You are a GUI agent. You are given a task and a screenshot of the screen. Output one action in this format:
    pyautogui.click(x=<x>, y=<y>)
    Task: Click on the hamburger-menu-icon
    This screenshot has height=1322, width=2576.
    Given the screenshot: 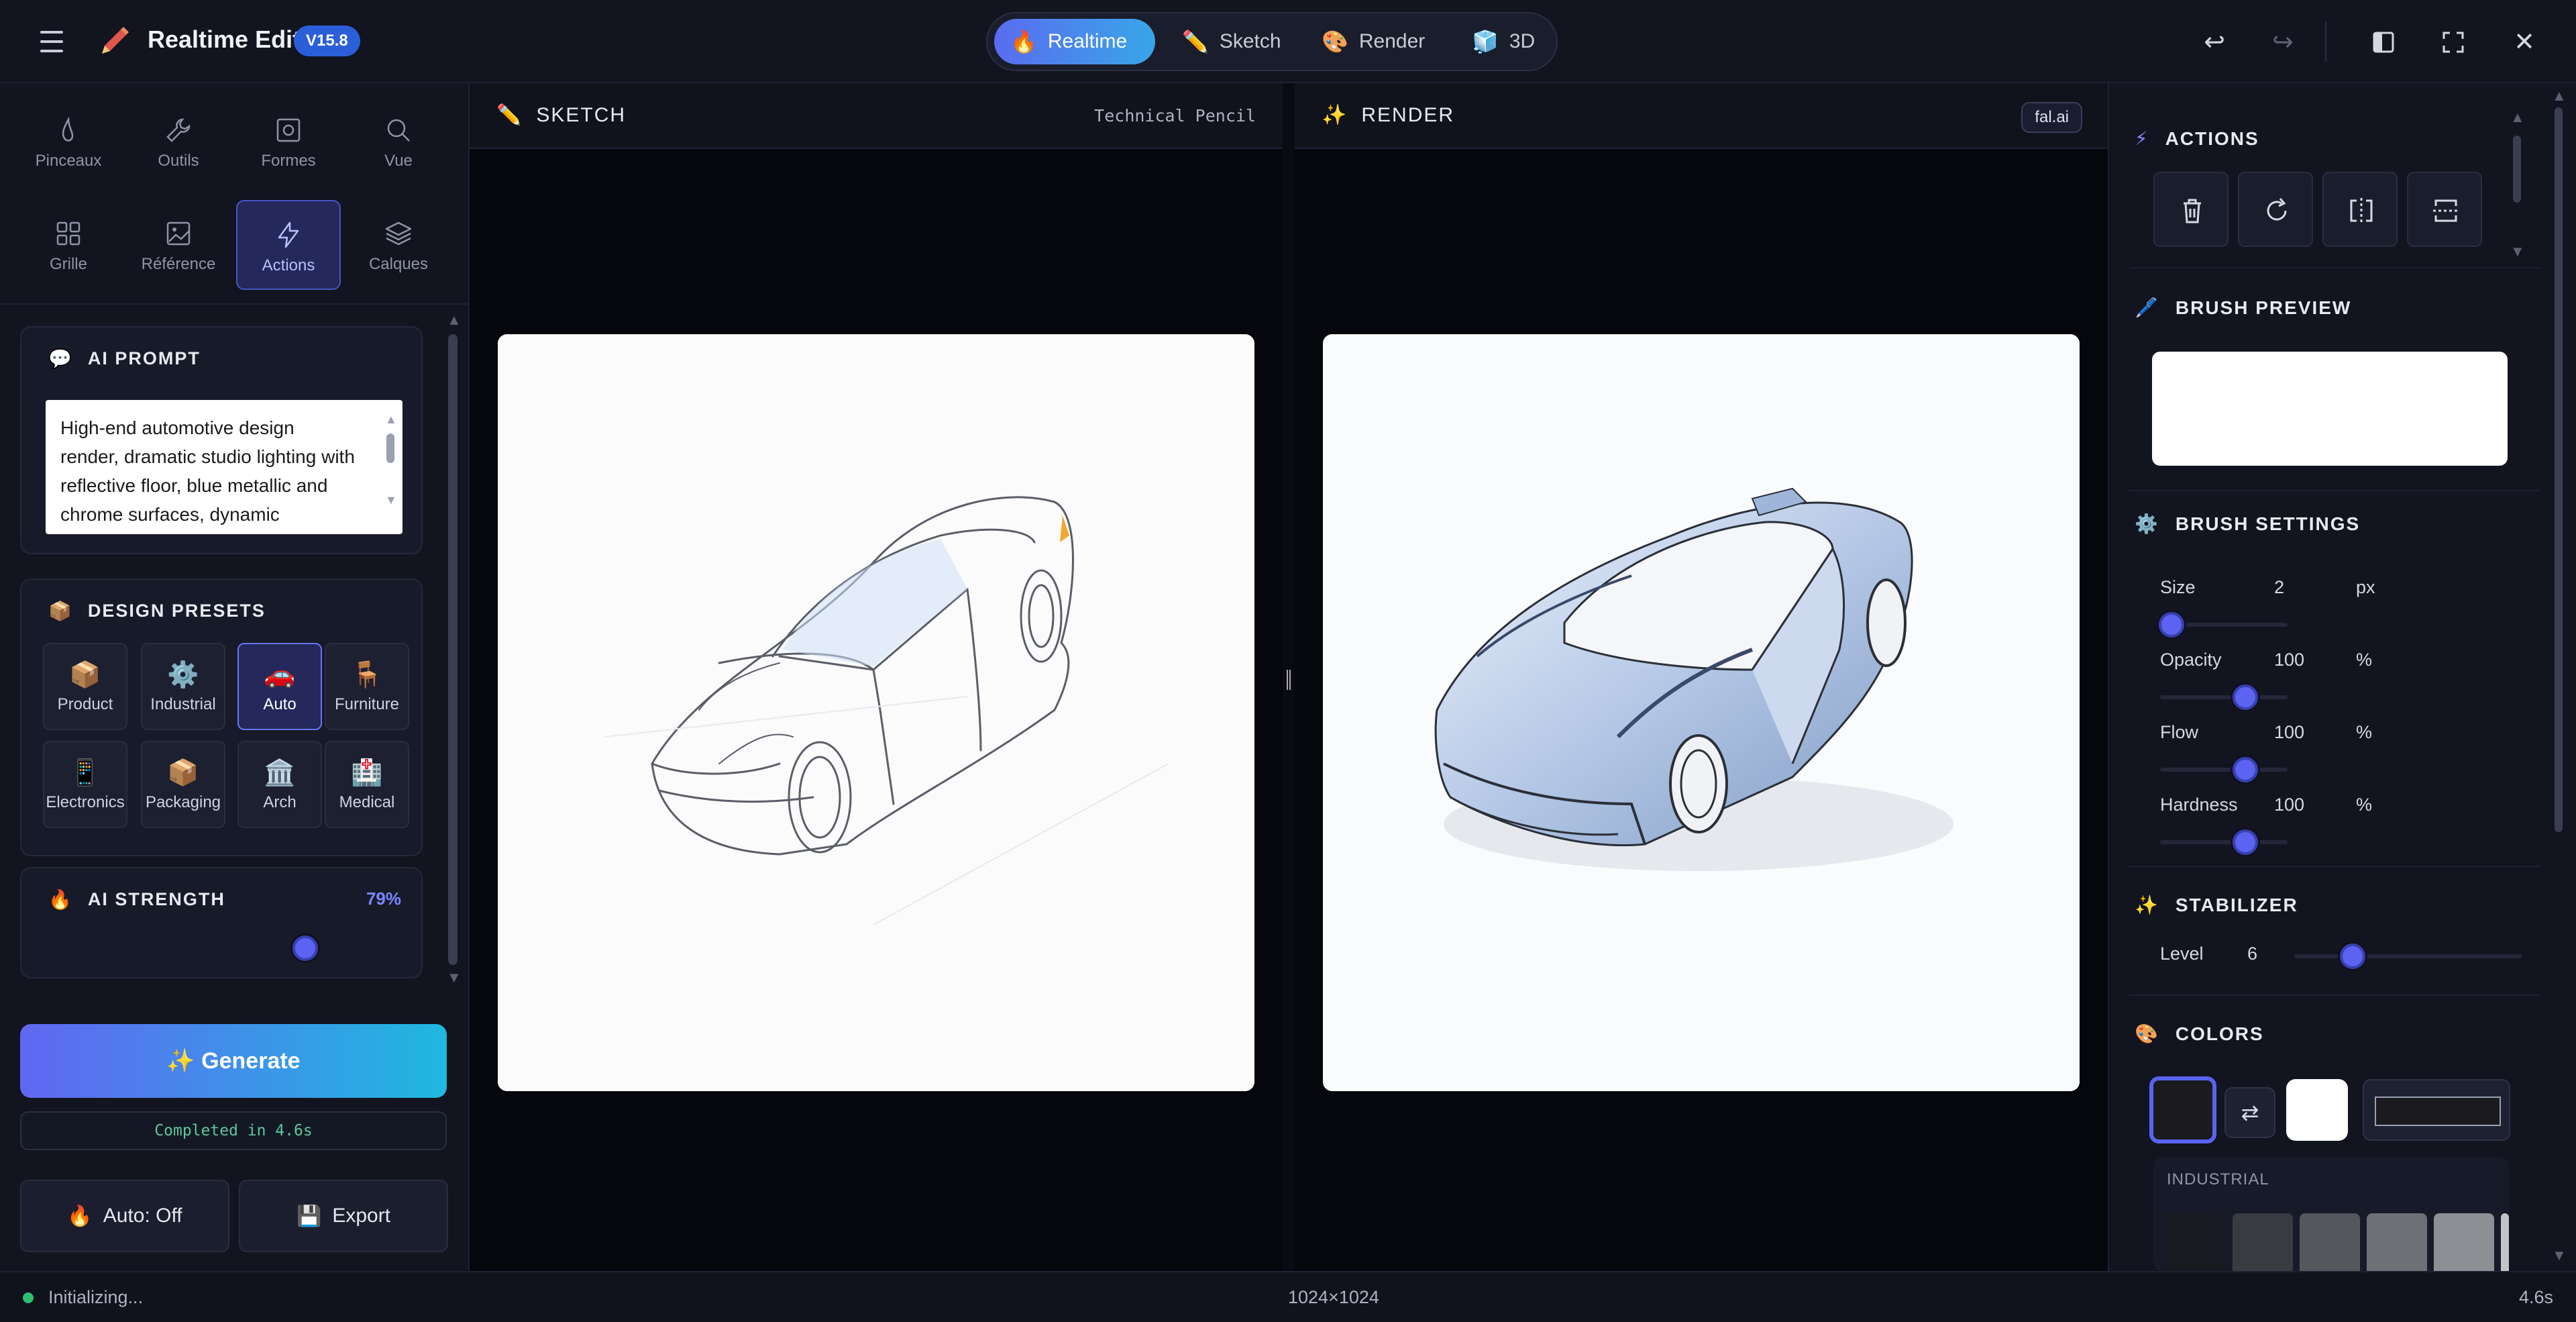 What is the action you would take?
    pyautogui.click(x=51, y=41)
    